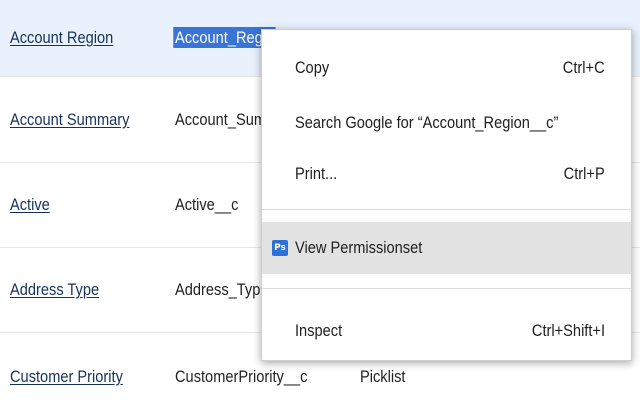 The width and height of the screenshot is (640, 400). Describe the element at coordinates (584, 67) in the screenshot. I see `menu-item-shortcut: Ctrl+C` at that location.